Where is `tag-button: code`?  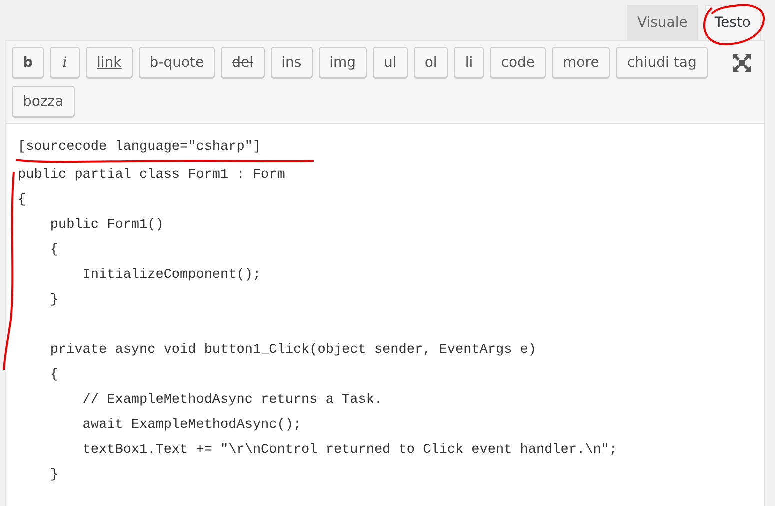 tag-button: code is located at coordinates (518, 62).